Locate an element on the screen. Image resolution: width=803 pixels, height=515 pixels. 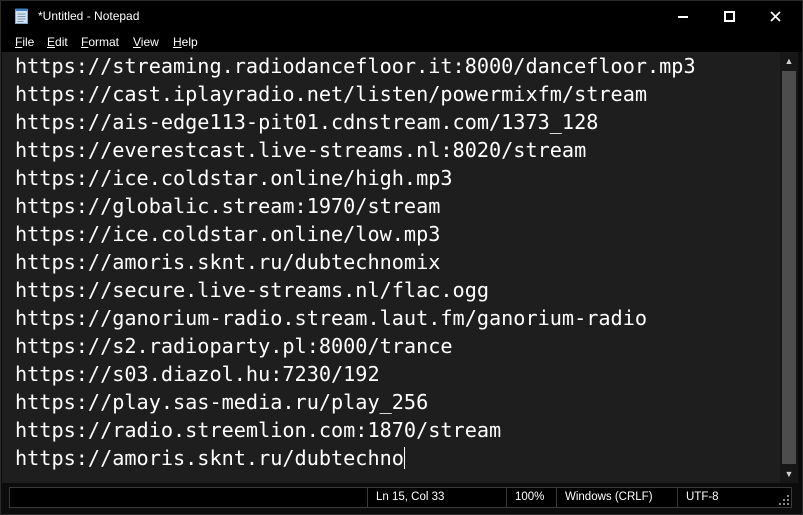
maximize-icon is located at coordinates (729, 16).